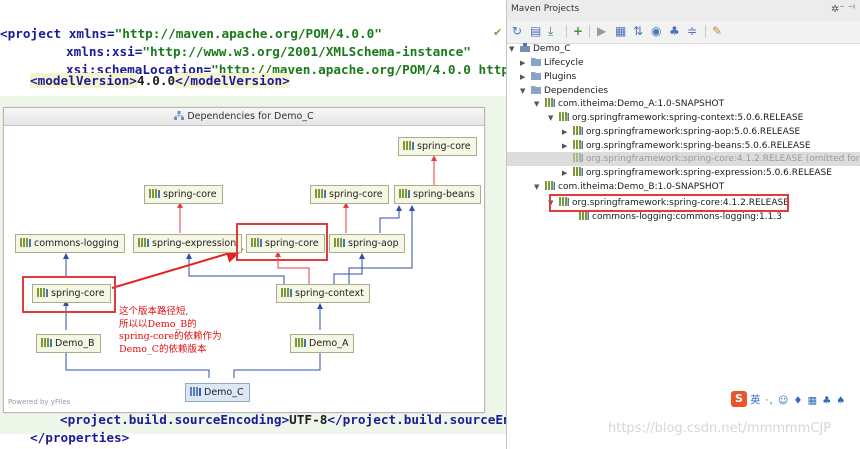 This screenshot has height=449, width=860. I want to click on settings-icon: ✎, so click(717, 31).